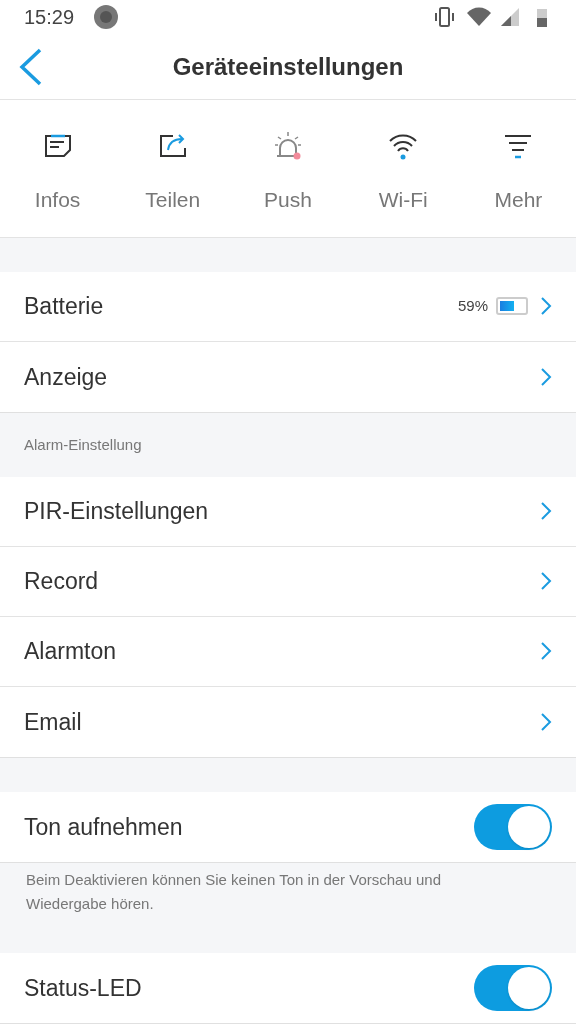  Describe the element at coordinates (58, 168) in the screenshot. I see `quick-action-button: Infos` at that location.